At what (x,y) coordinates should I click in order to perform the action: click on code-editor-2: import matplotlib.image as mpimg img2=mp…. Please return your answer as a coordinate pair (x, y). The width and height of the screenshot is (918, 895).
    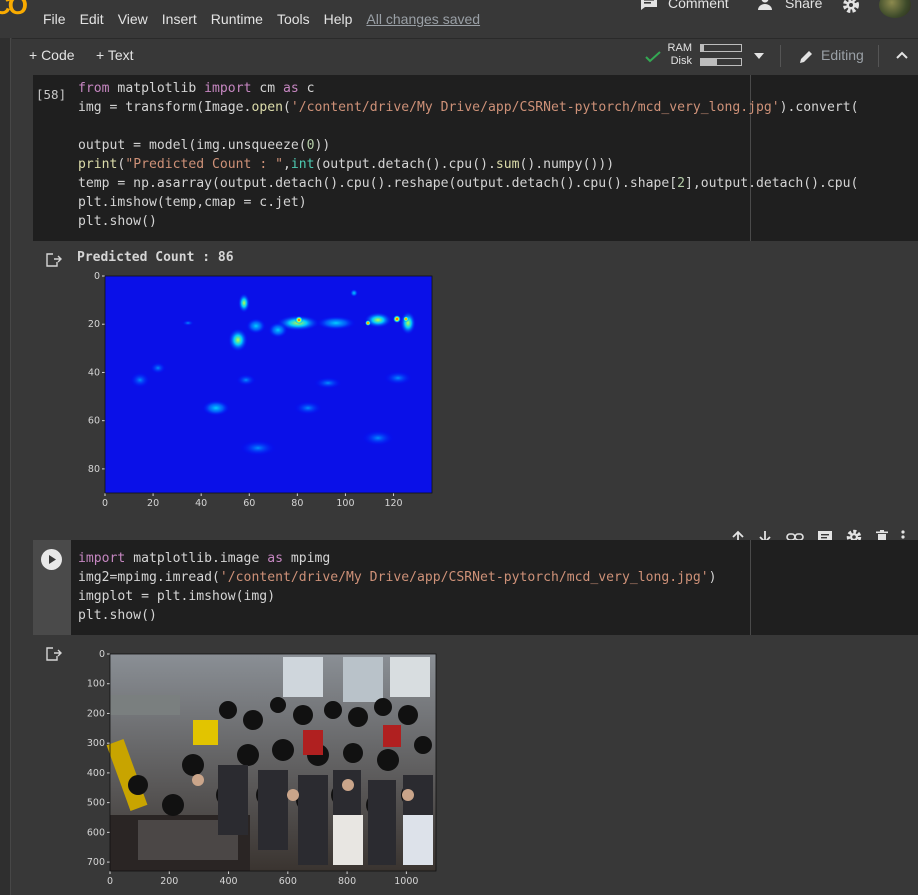
    Looking at the image, I should click on (498, 587).